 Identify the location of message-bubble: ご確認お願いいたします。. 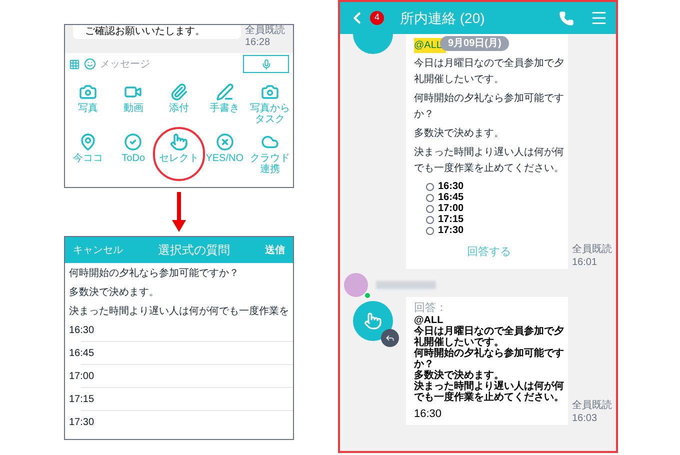
(157, 32).